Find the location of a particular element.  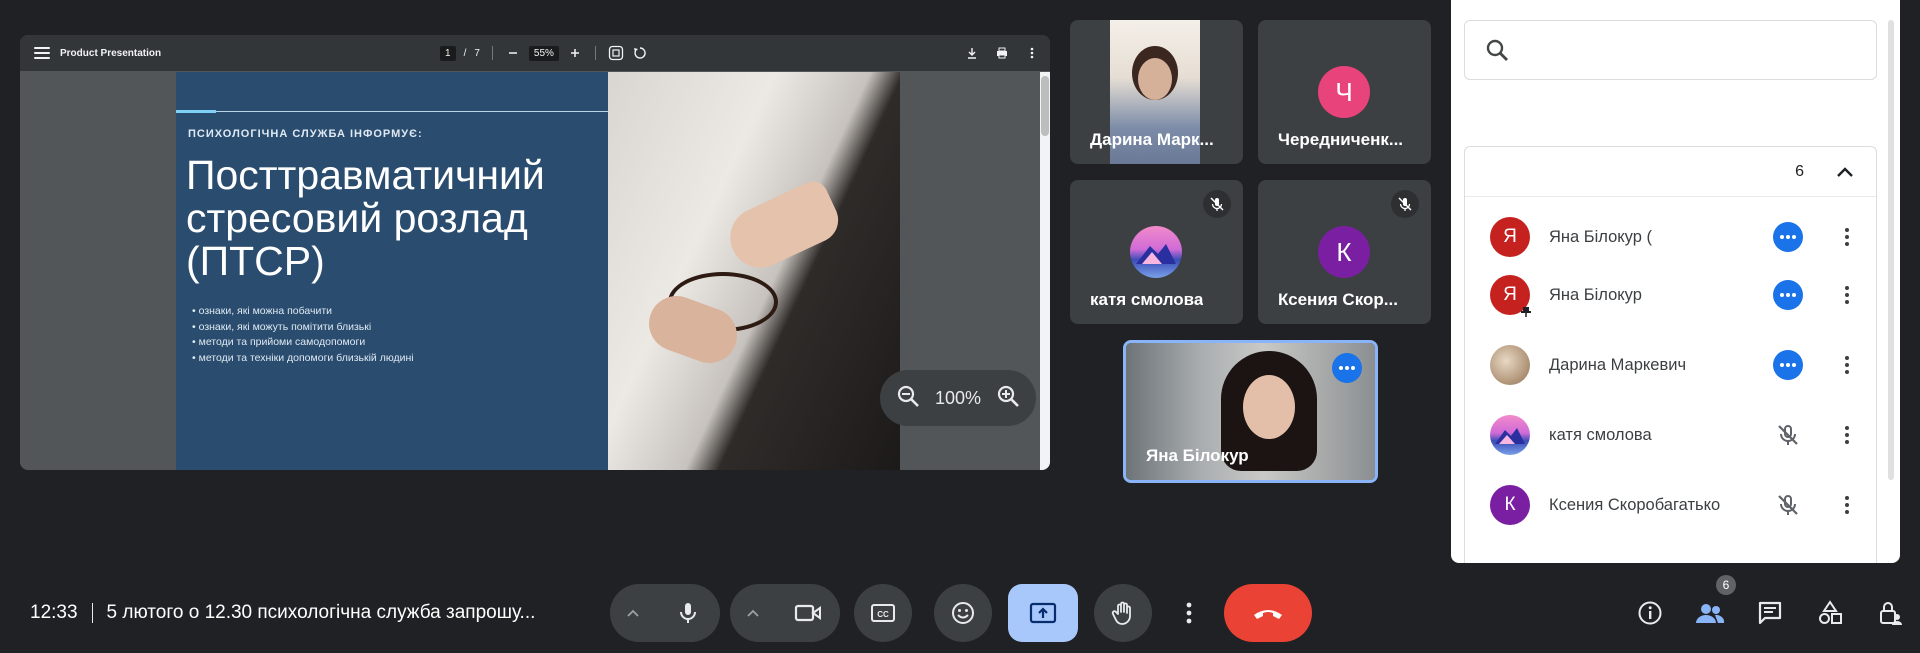

people-icon is located at coordinates (1710, 613).